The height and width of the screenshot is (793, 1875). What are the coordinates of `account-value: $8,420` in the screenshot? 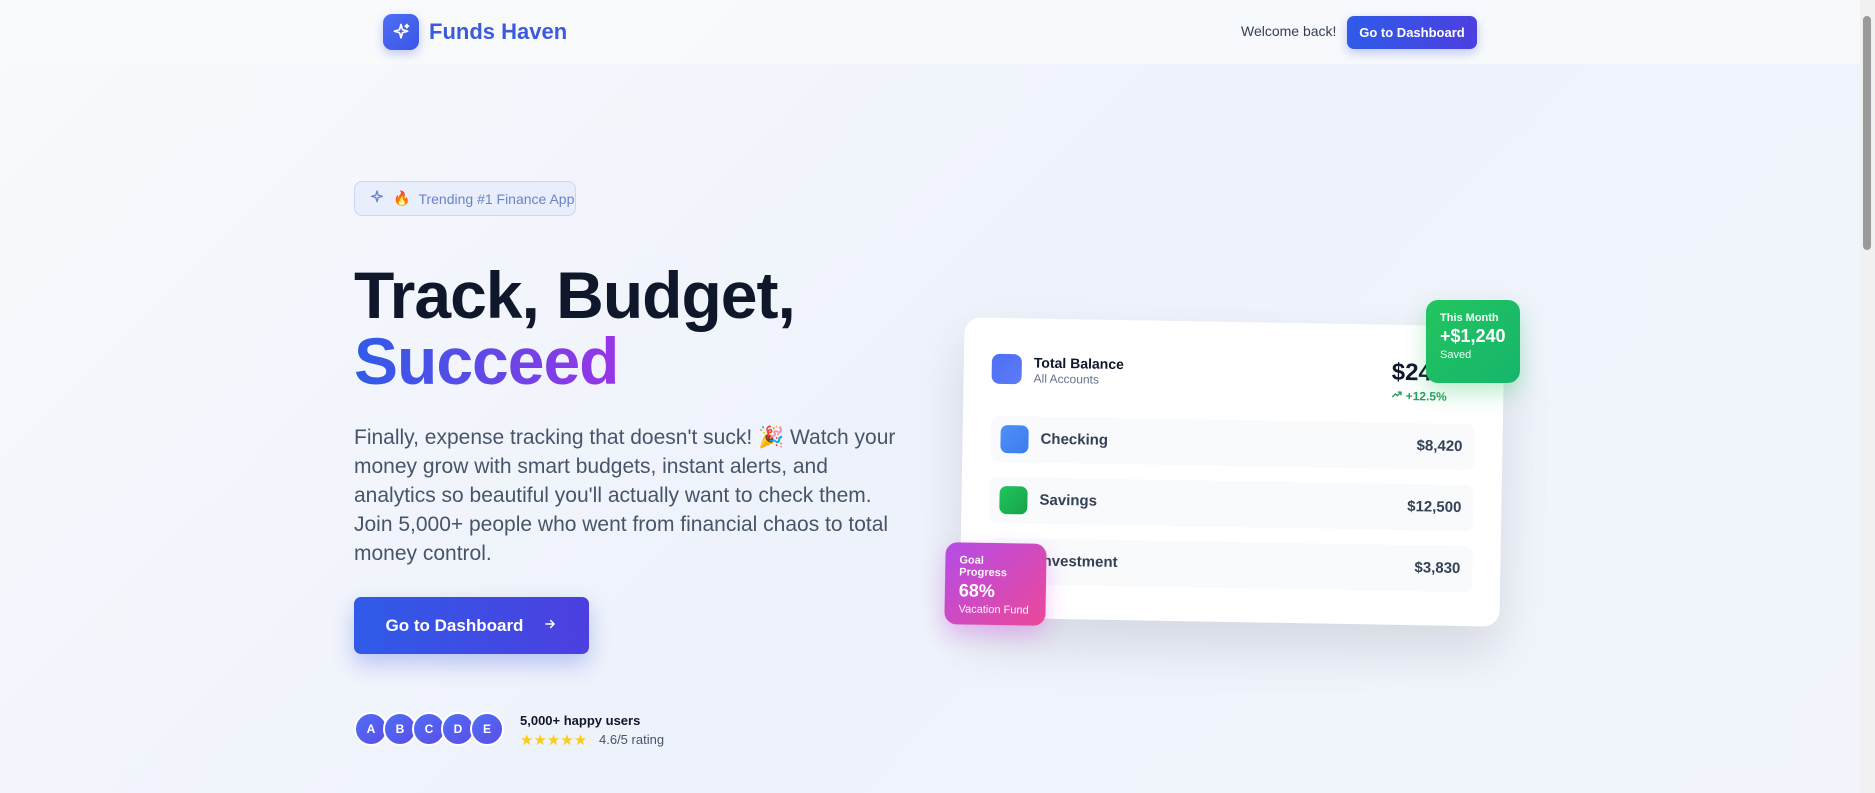 It's located at (1439, 446).